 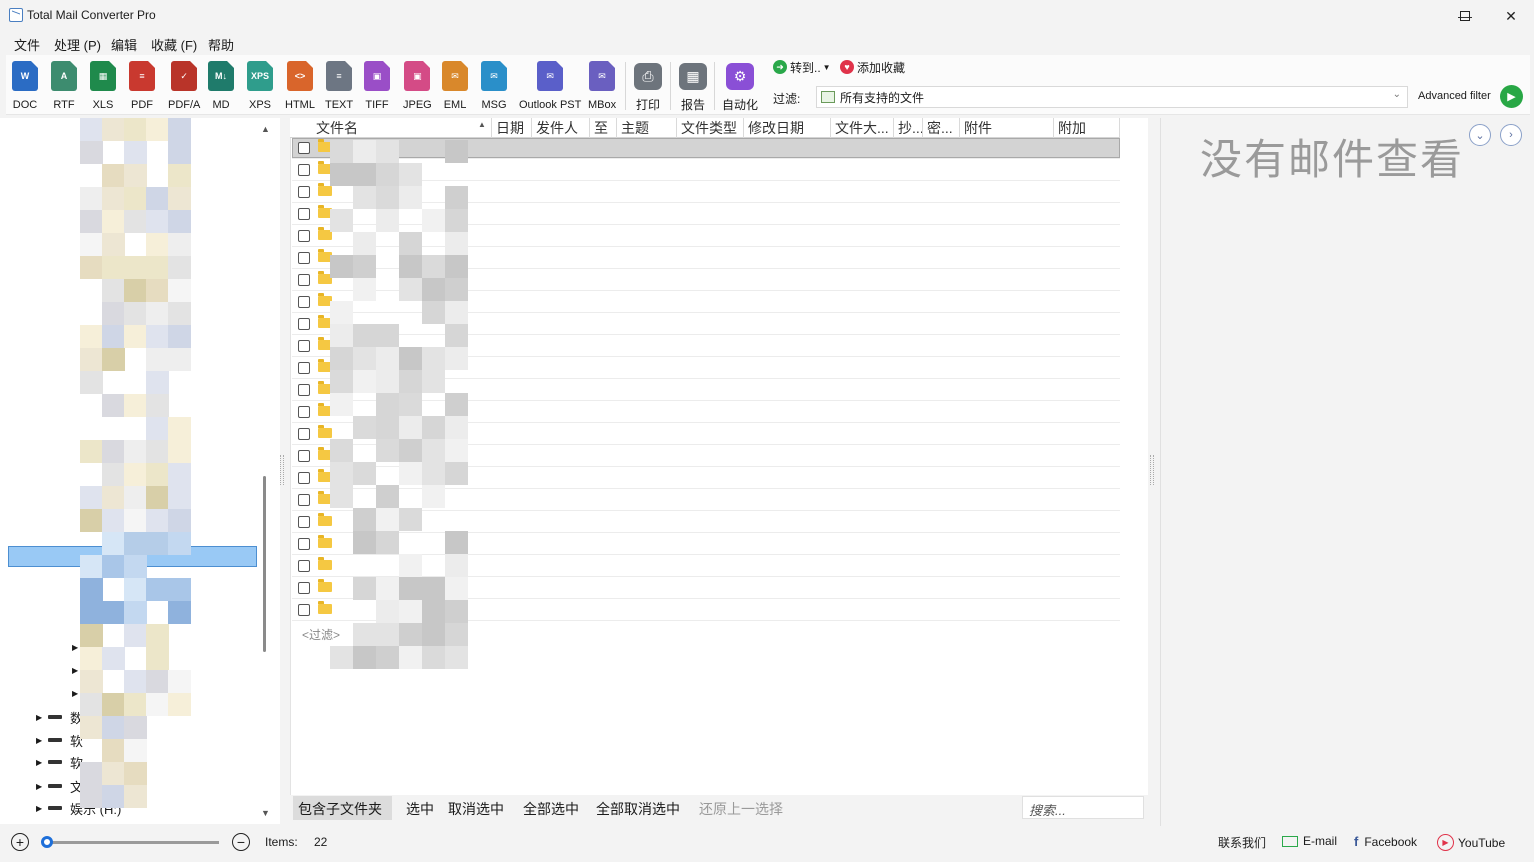 What do you see at coordinates (1511, 135) in the screenshot?
I see `next-icon: ›` at bounding box center [1511, 135].